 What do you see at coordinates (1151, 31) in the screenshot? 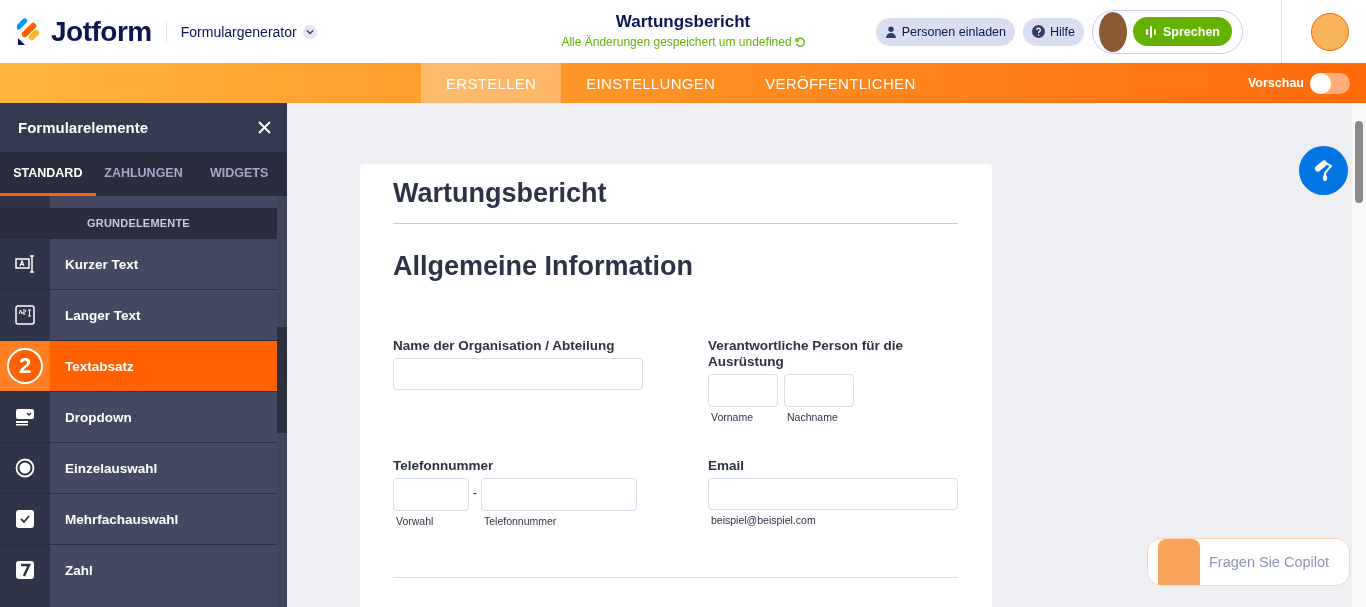
I see `audio-icon` at bounding box center [1151, 31].